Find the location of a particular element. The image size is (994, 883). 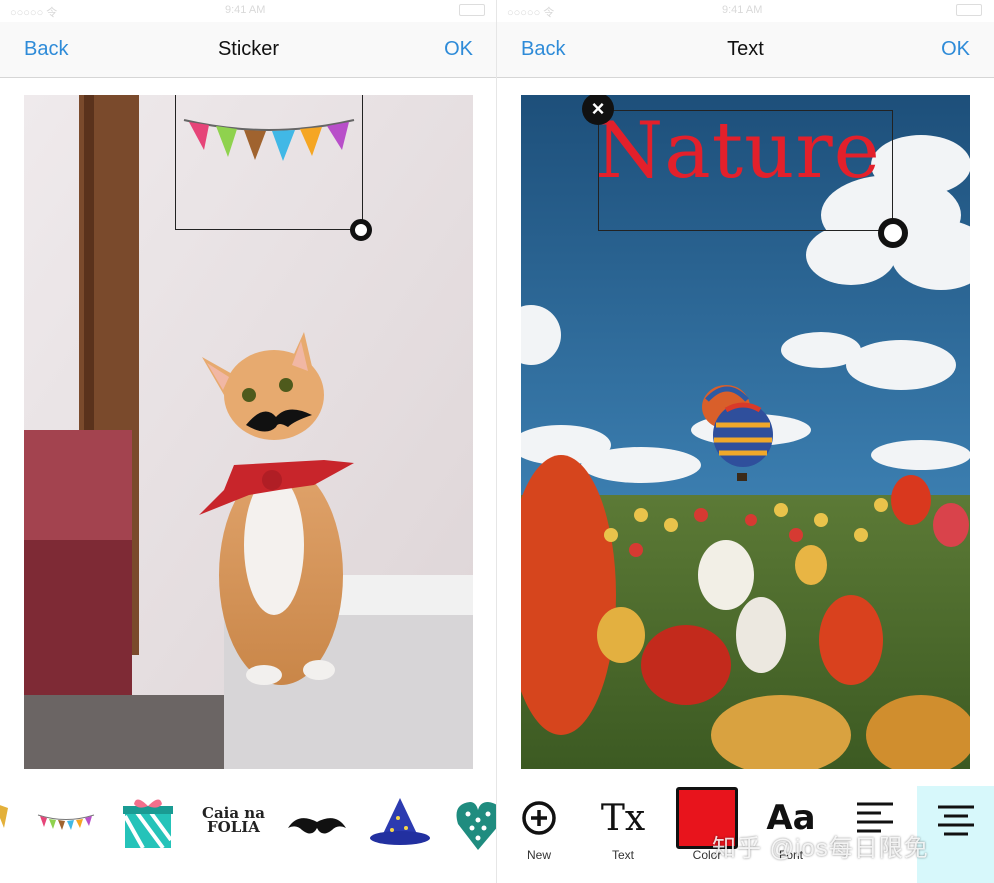

sticker-selection-box is located at coordinates (269, 162).